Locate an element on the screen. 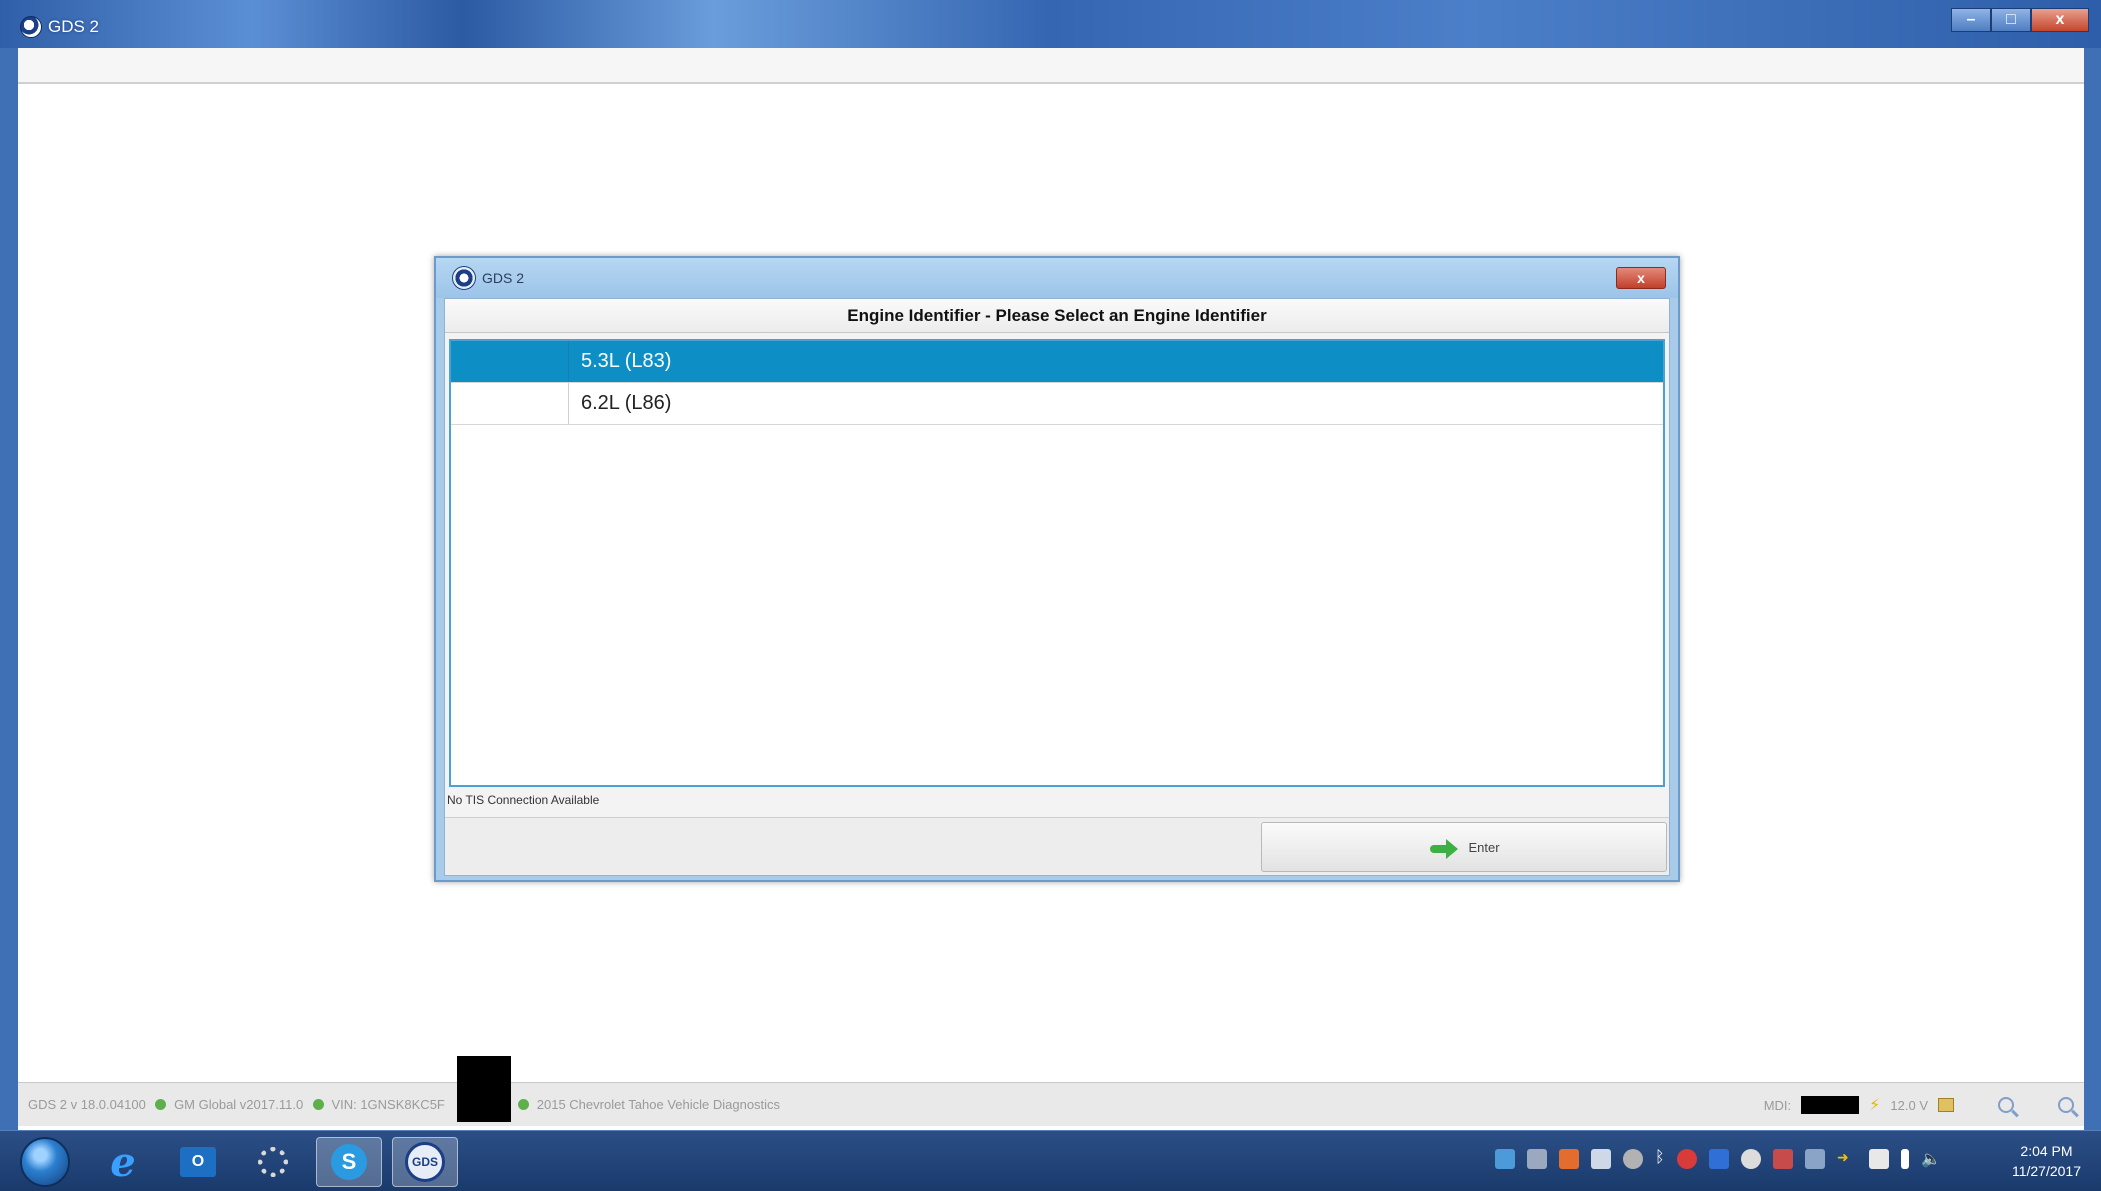  tray-word-icon is located at coordinates (1719, 1159).